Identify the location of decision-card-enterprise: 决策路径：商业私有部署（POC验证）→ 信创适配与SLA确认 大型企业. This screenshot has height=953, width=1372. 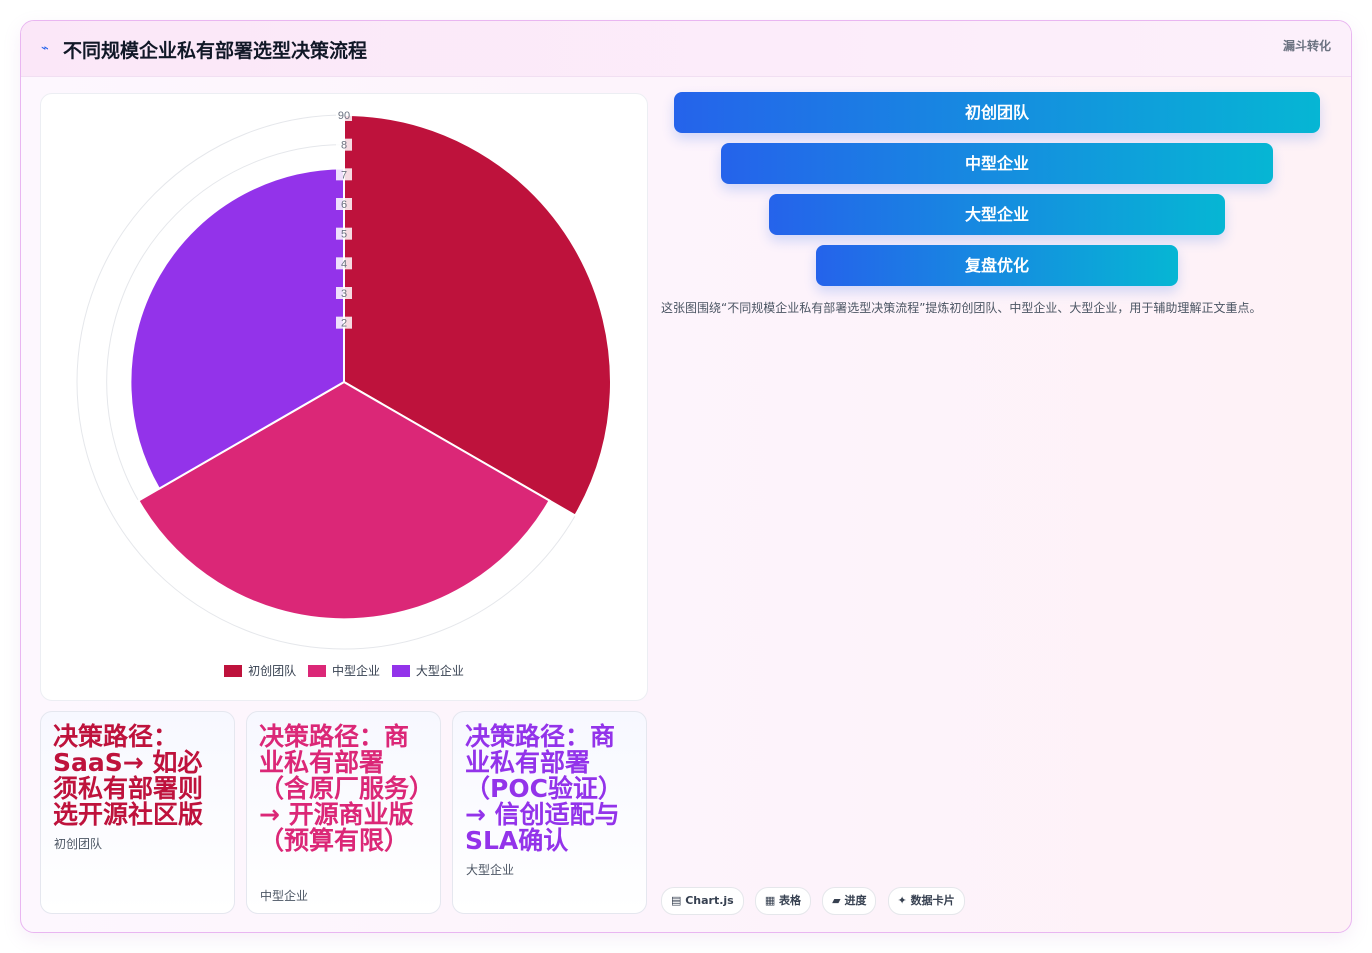
(549, 812).